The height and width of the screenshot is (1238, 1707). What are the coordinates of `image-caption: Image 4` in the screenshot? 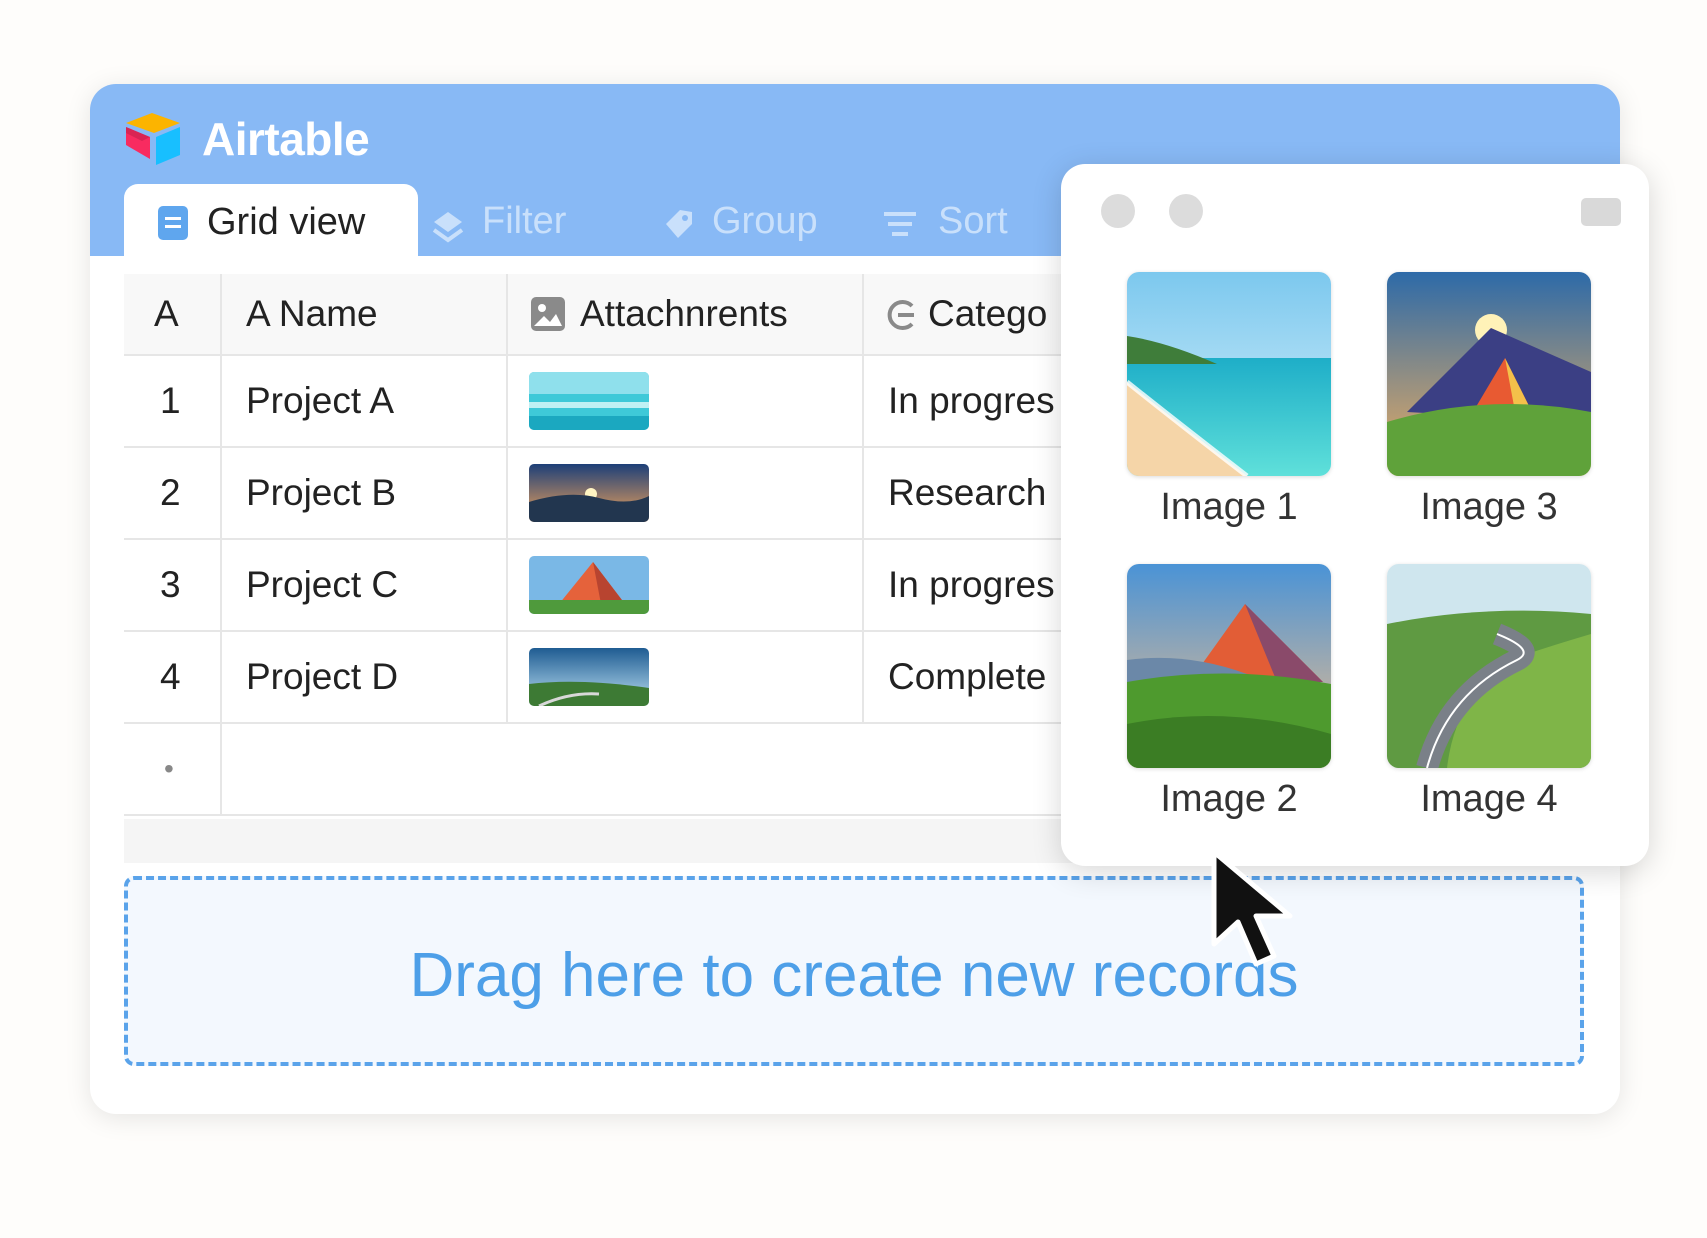 It's located at (1489, 799).